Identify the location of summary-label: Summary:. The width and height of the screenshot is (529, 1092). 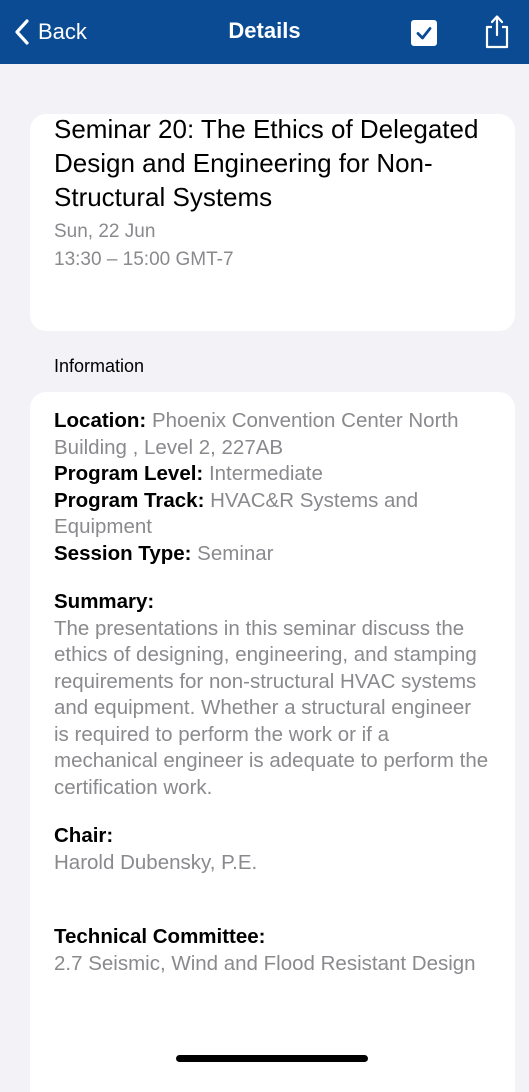
(104, 601).